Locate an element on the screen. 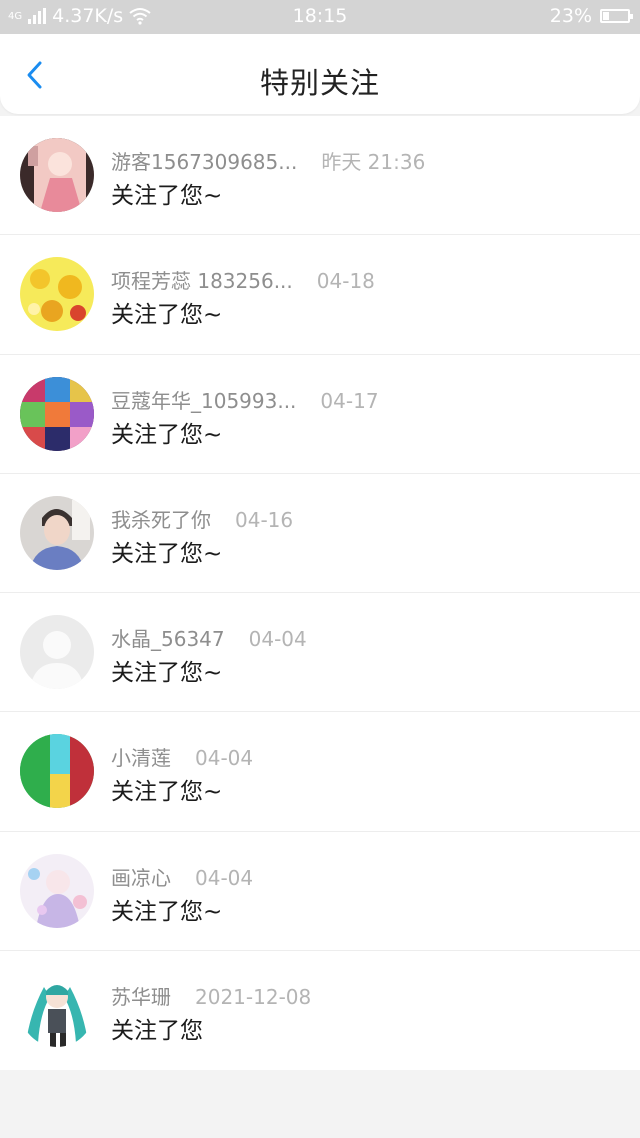 This screenshot has width=640, height=1138. clock: 18:15 is located at coordinates (320, 16).